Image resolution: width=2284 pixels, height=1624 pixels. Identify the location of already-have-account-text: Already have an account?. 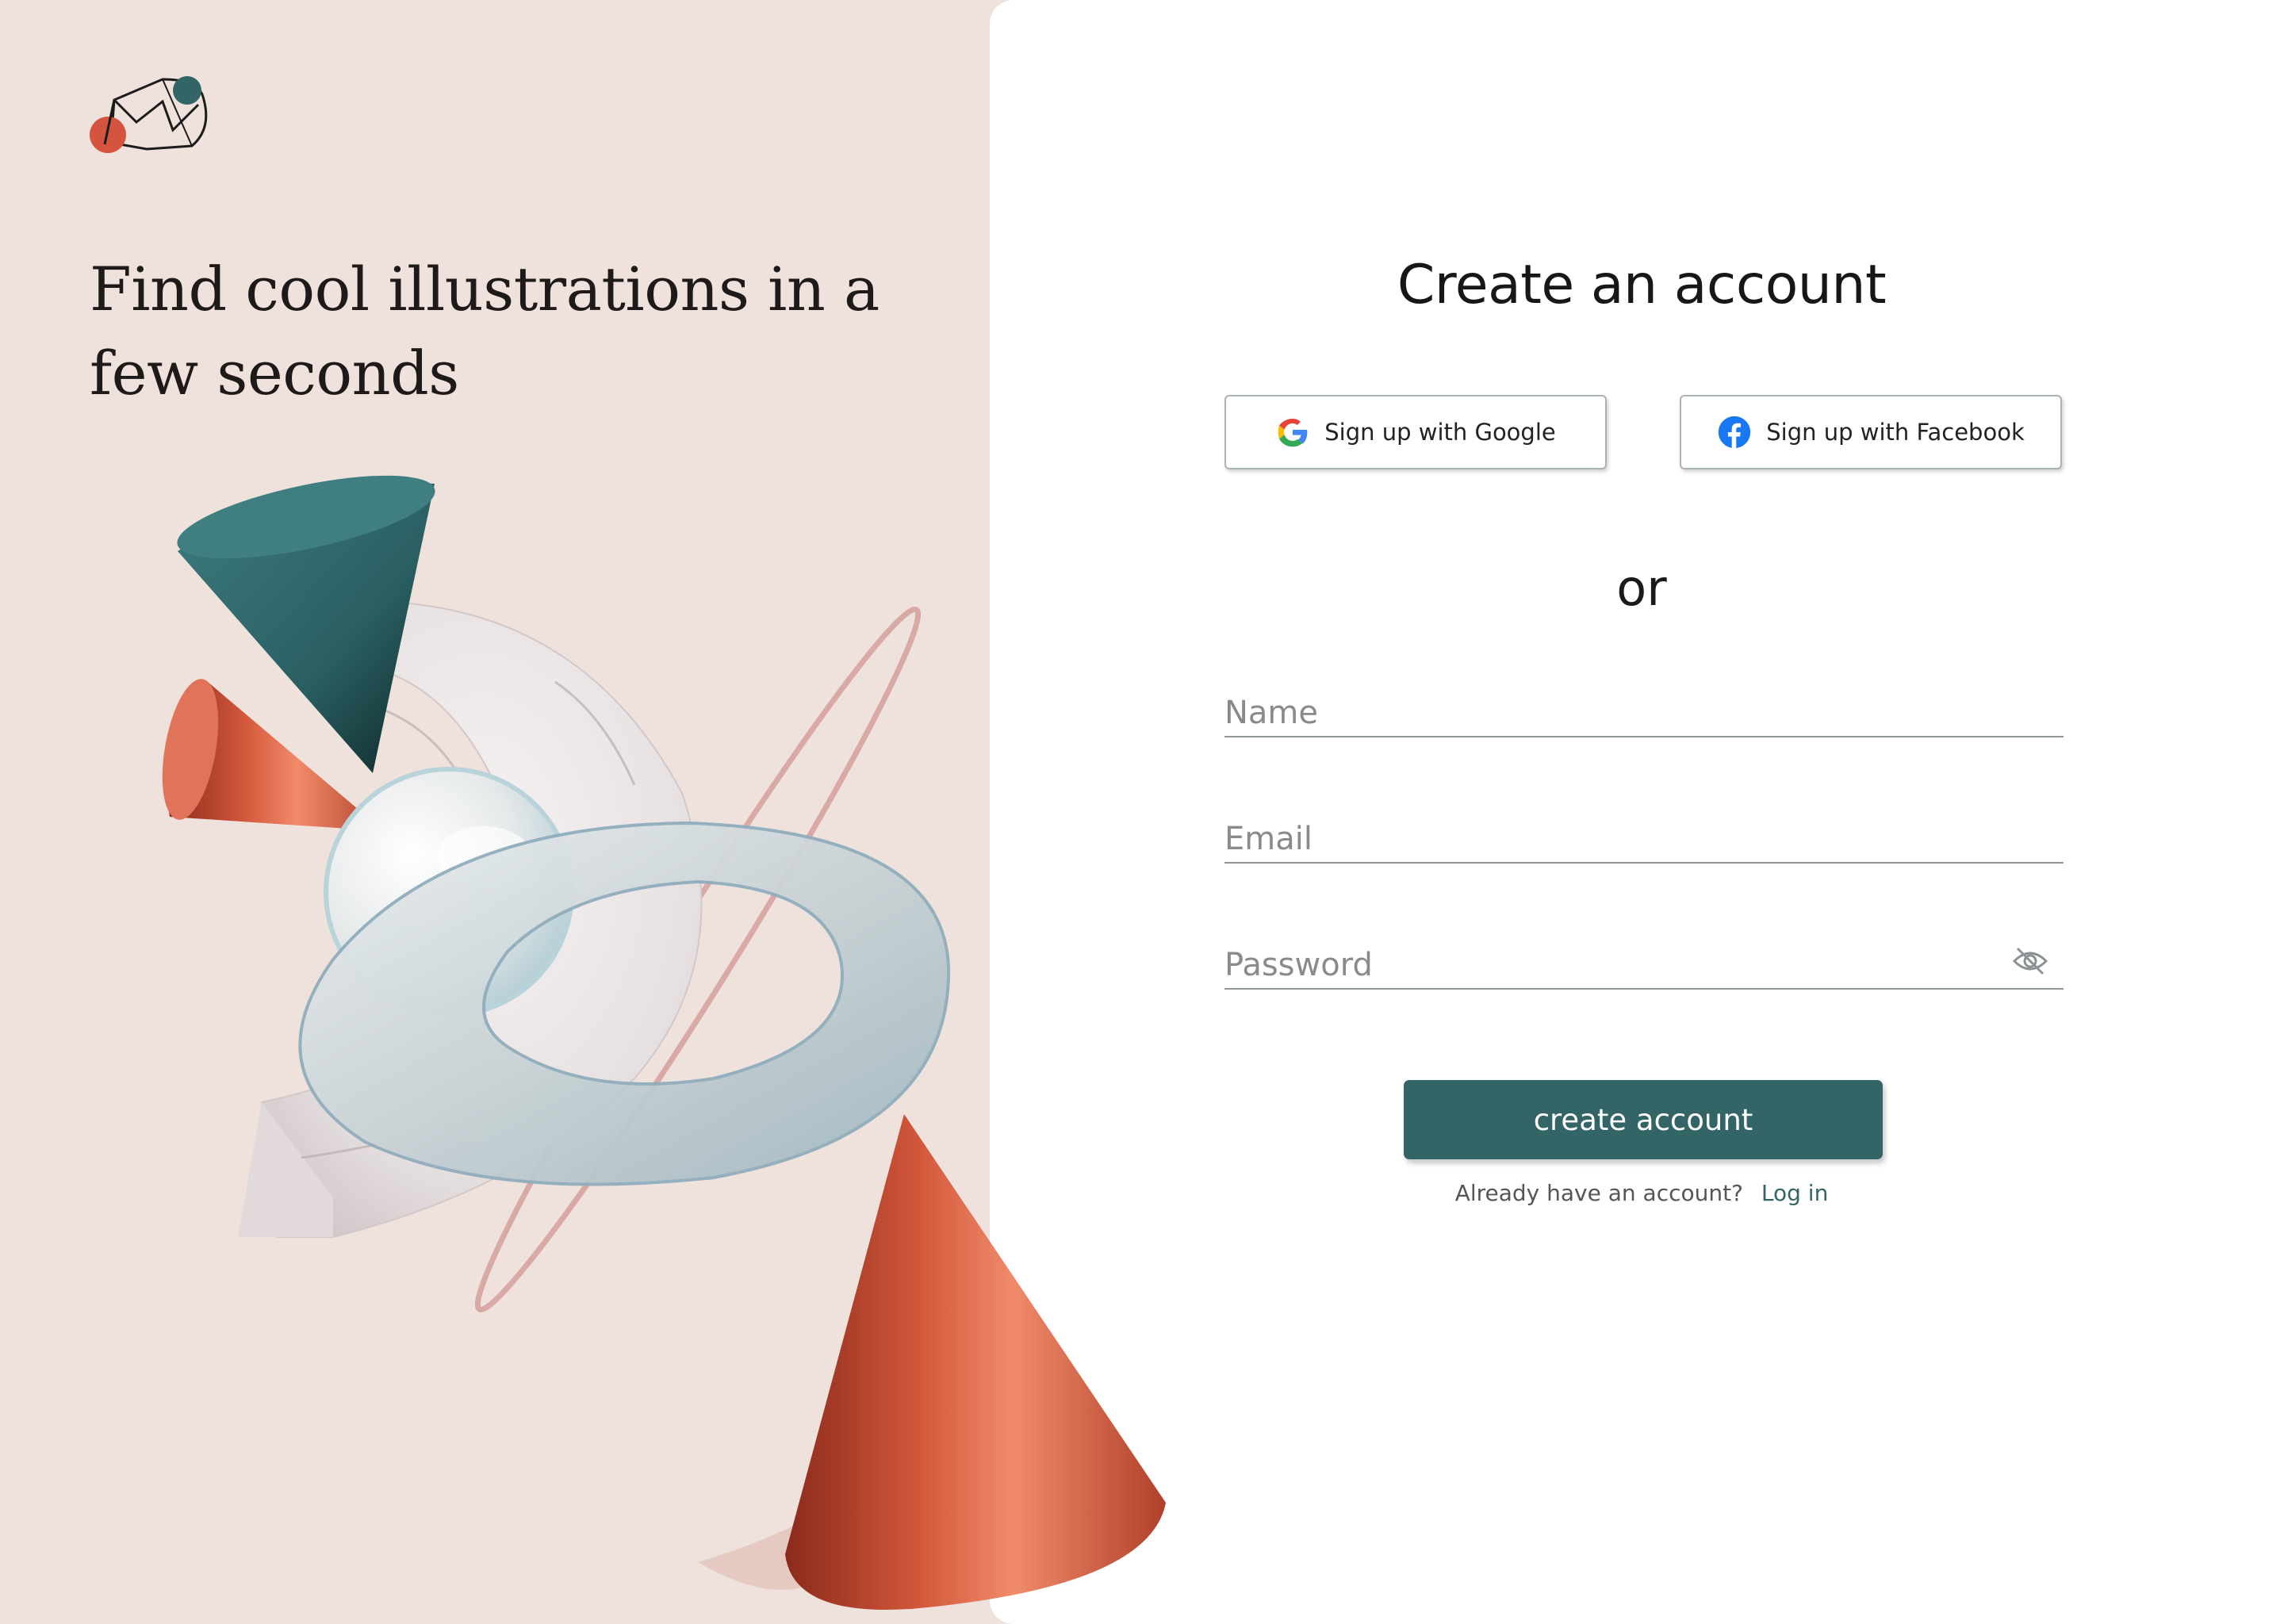
(1598, 1193).